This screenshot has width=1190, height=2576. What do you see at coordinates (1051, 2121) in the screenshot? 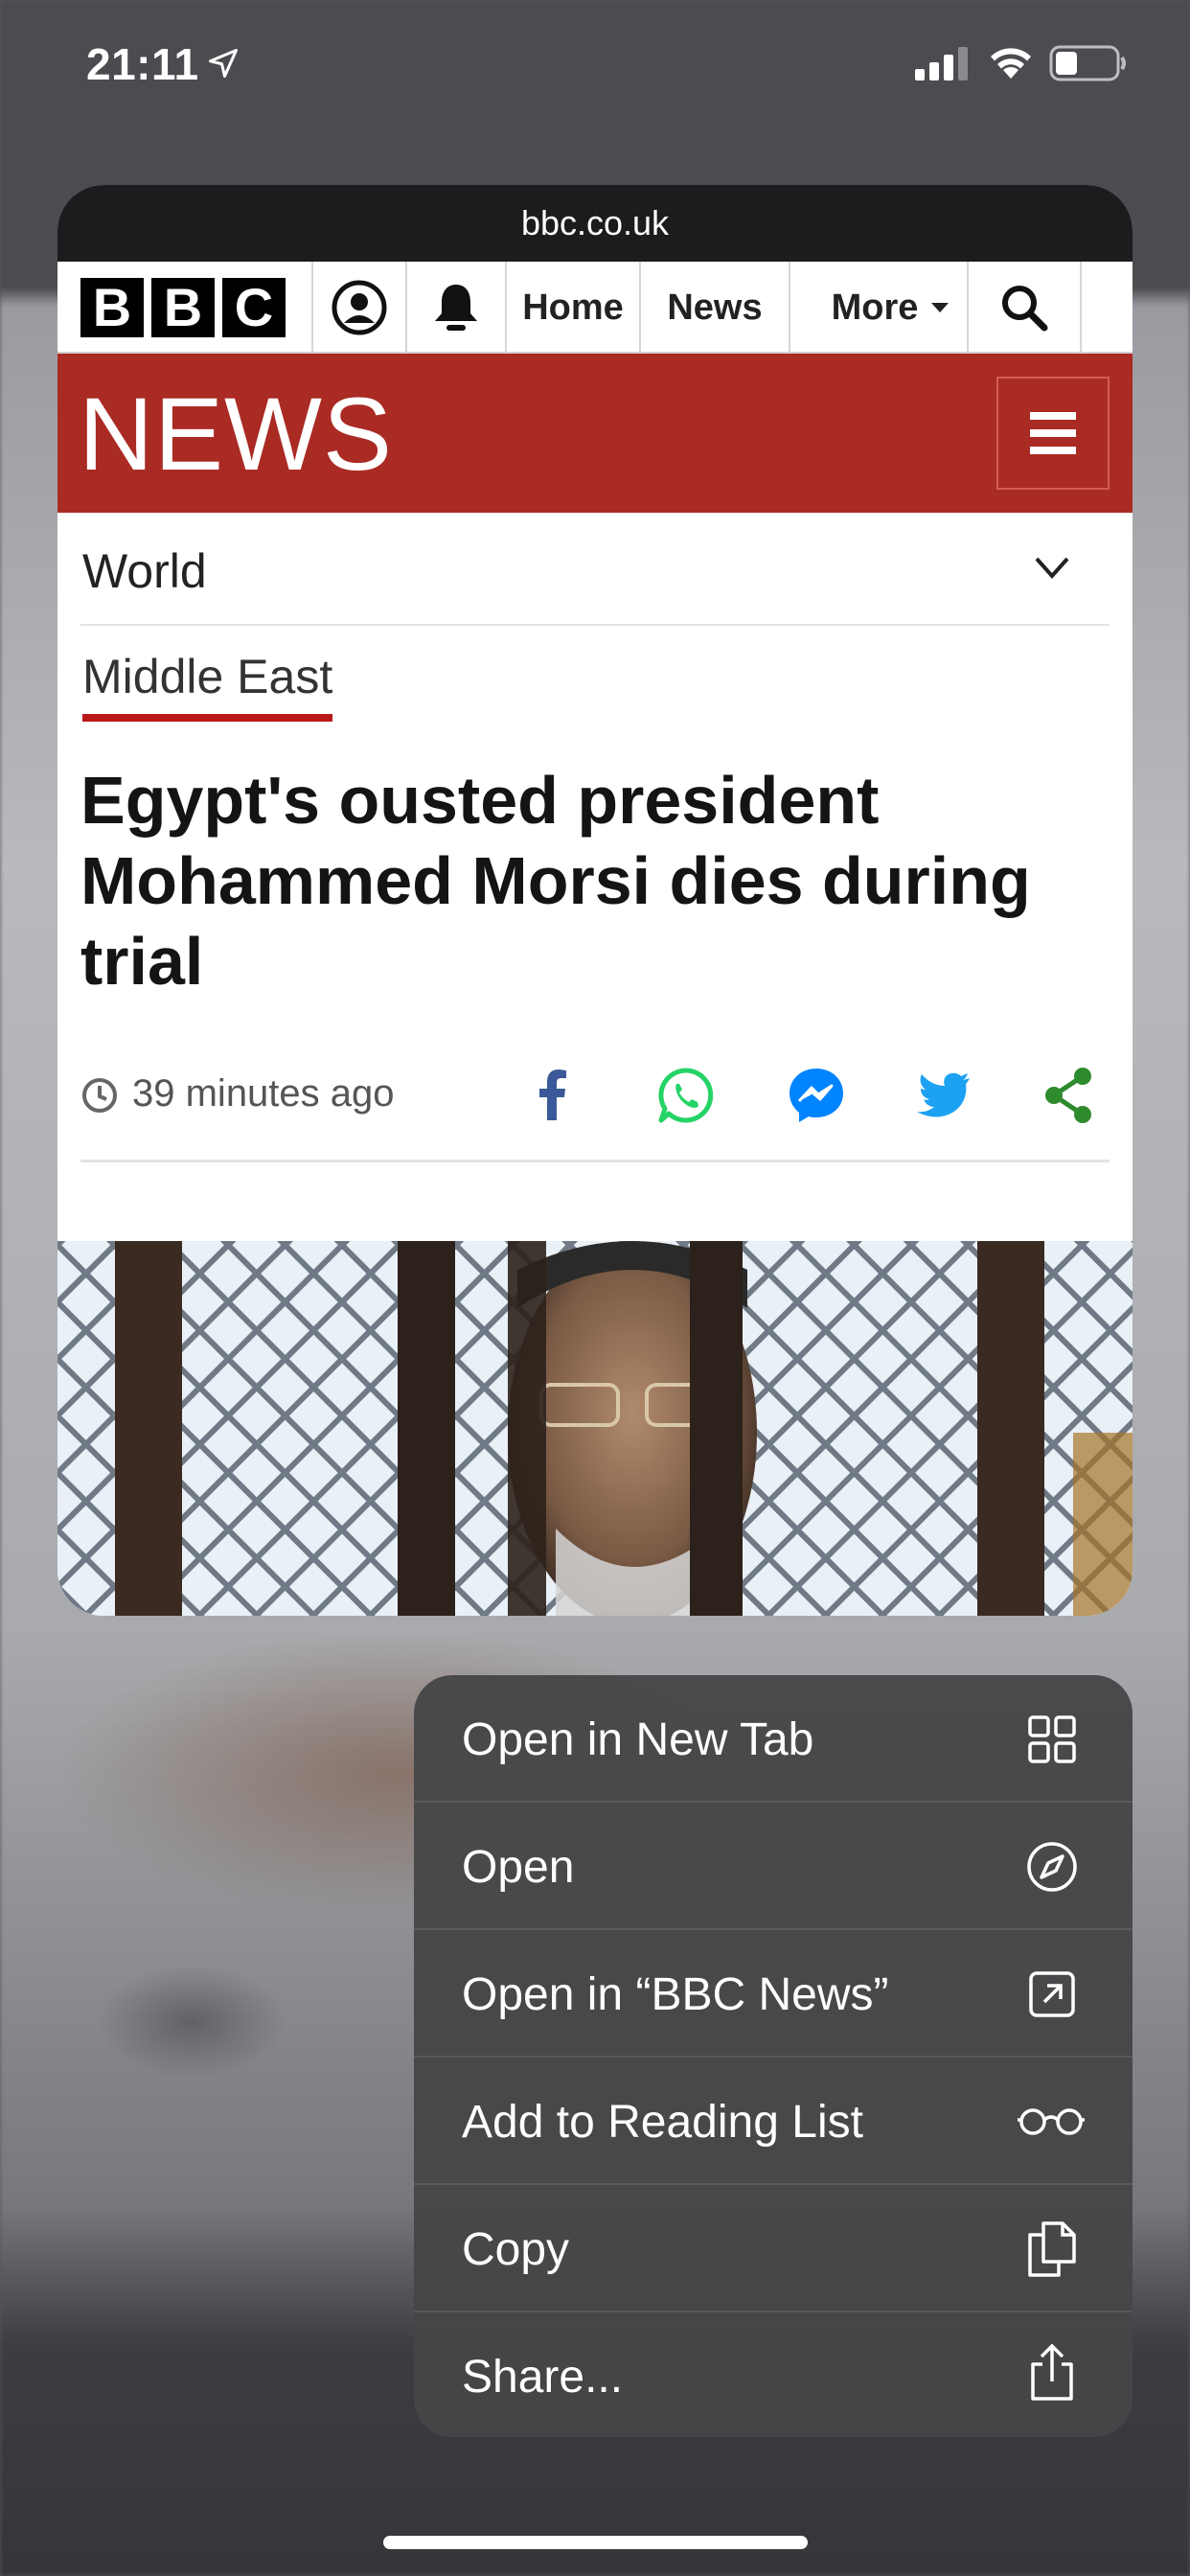
I see `glasses-icon` at bounding box center [1051, 2121].